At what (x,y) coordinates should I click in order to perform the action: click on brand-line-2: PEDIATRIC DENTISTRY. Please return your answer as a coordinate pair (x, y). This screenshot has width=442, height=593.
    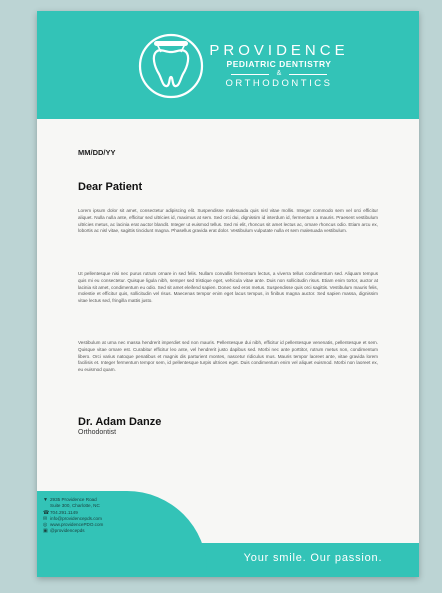
    Looking at the image, I should click on (279, 64).